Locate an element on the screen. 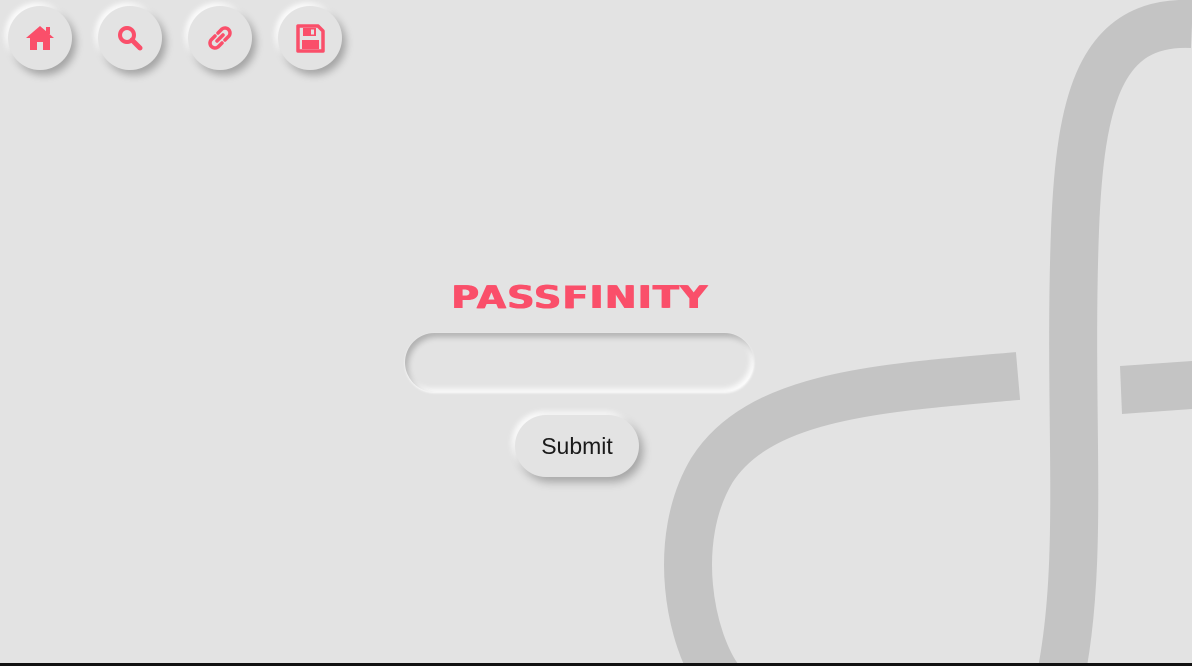 Image resolution: width=1192 pixels, height=666 pixels. search-button is located at coordinates (130, 38).